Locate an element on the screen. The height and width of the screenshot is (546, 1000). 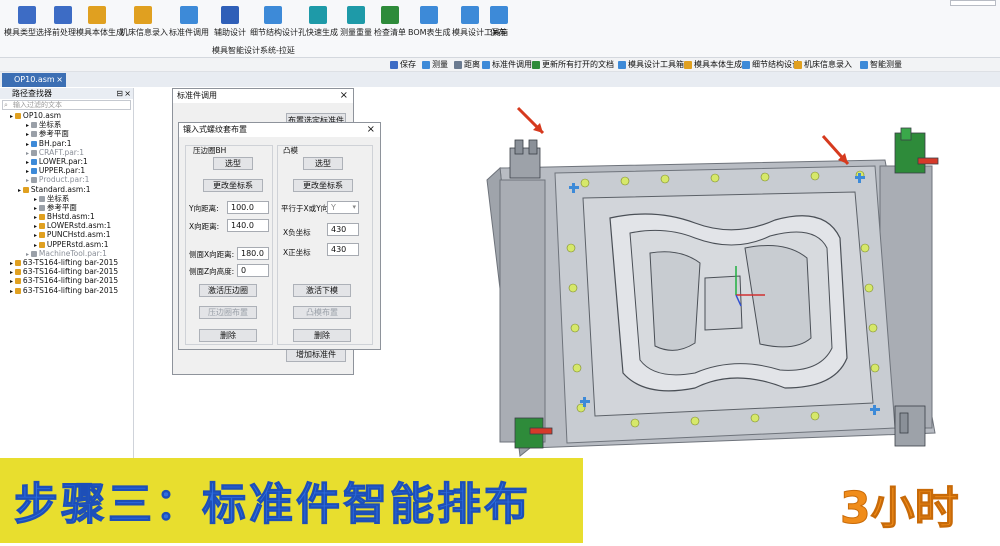
tree-node: ▸ Standard.asm:1 is located at coordinates (66, 189).